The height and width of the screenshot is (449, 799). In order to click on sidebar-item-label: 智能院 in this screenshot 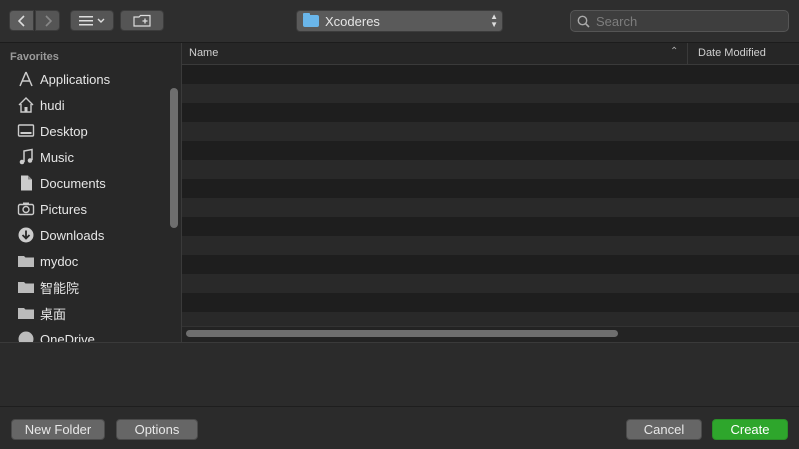, I will do `click(60, 288)`.